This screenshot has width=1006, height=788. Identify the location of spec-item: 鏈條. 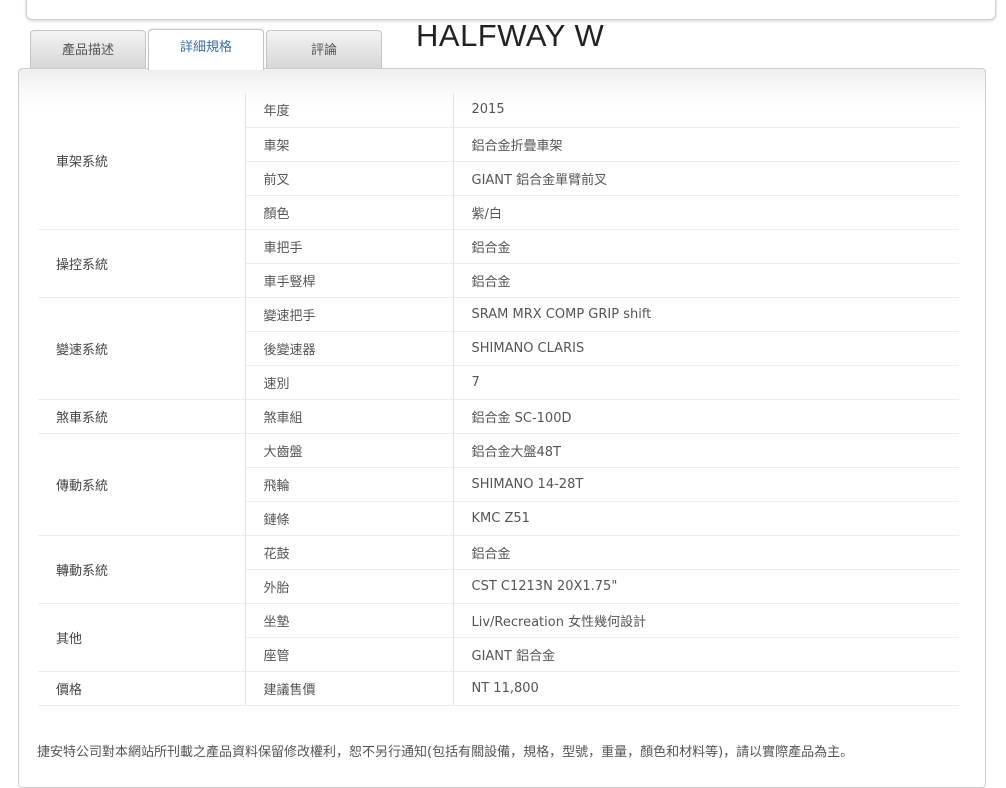
(348, 518).